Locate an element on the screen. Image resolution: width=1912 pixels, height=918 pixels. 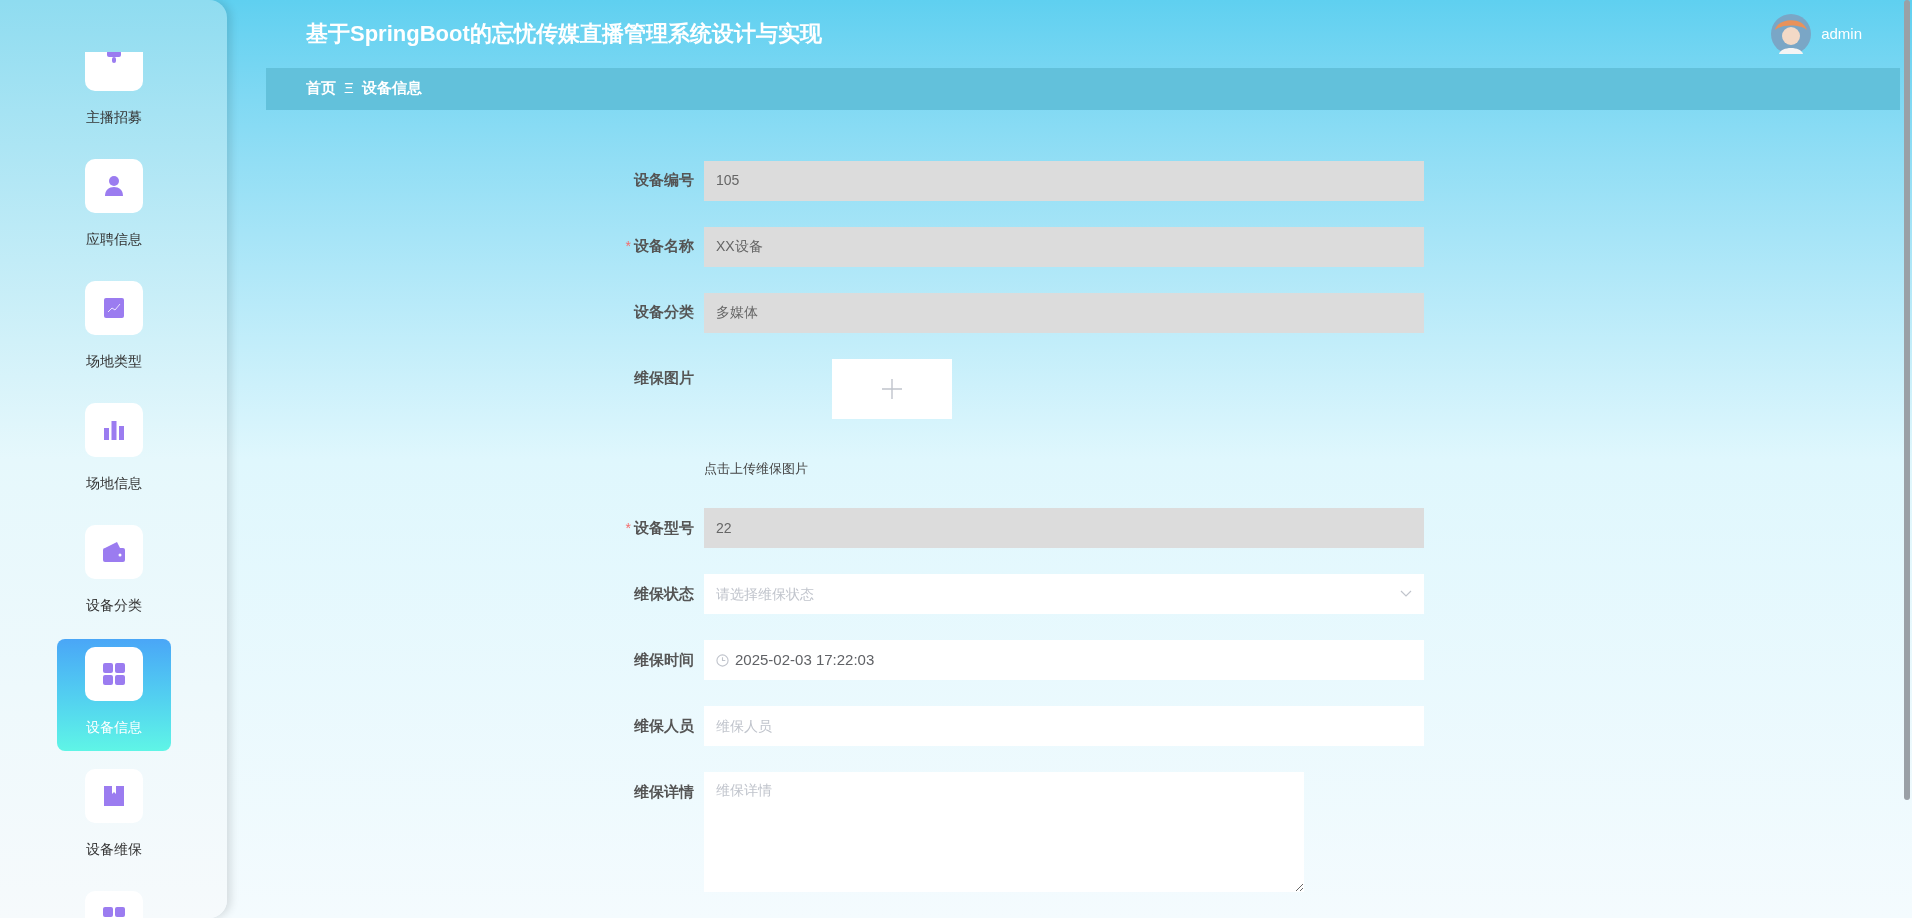
breadcrumb-separator: Ξ is located at coordinates (349, 88).